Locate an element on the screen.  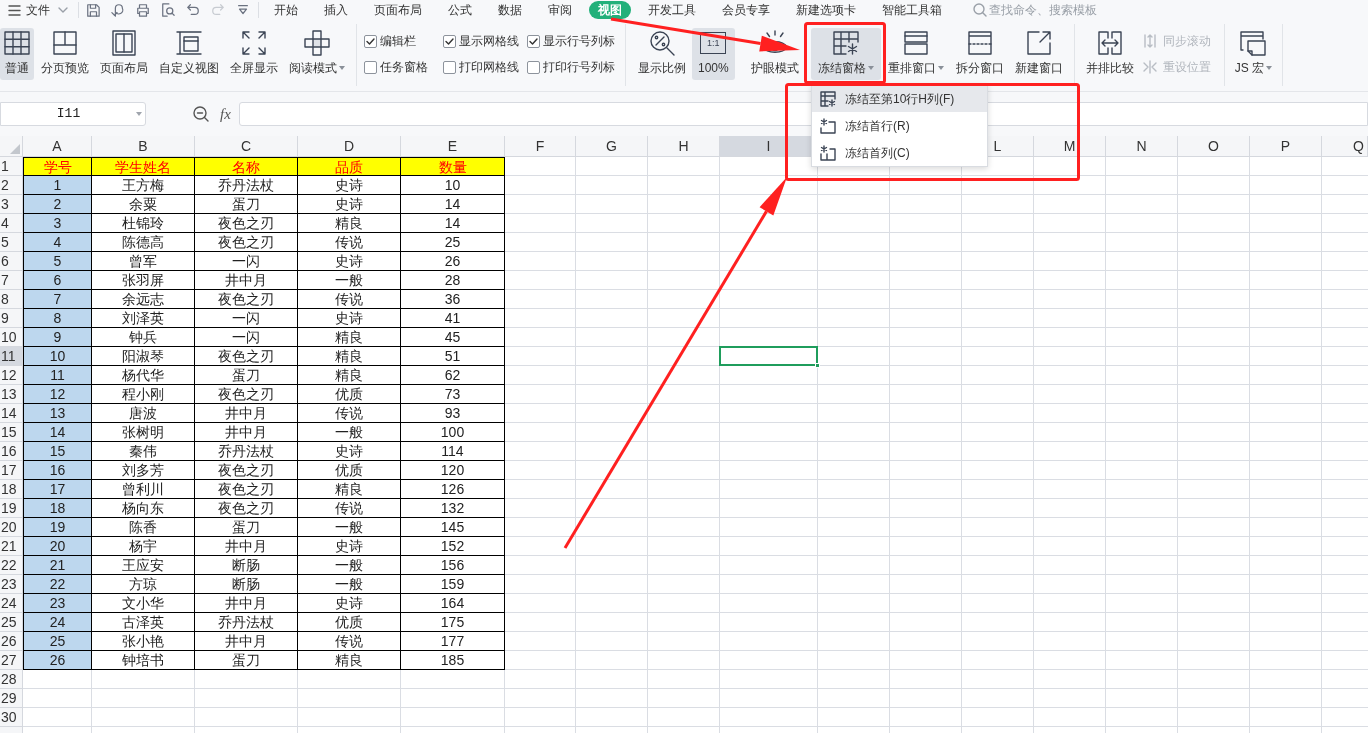
column-header: H is located at coordinates (684, 146).